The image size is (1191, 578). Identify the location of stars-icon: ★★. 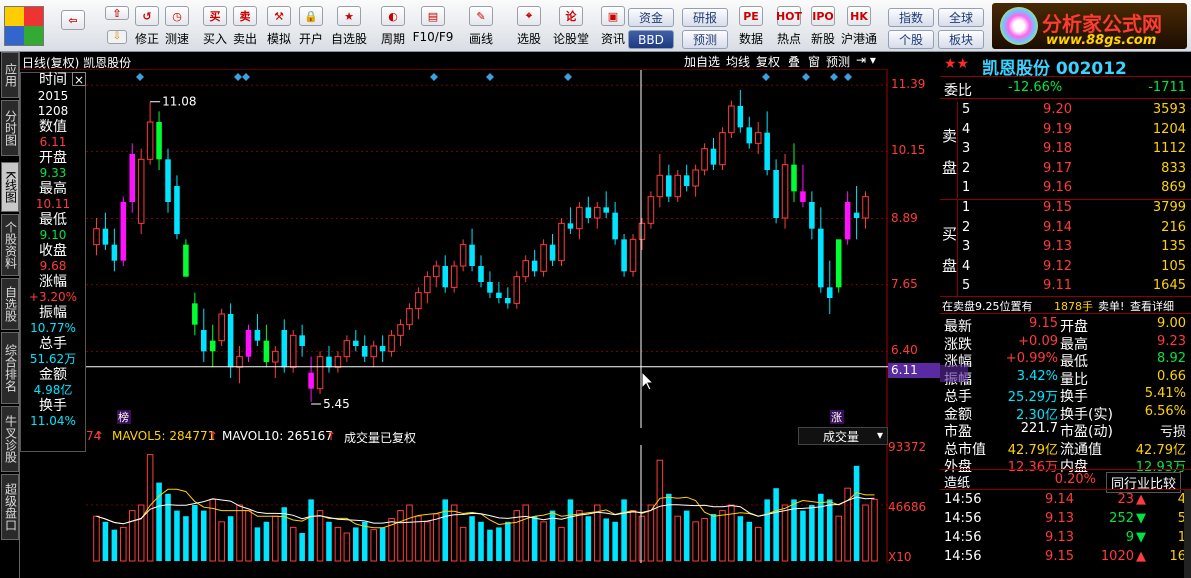
(957, 64).